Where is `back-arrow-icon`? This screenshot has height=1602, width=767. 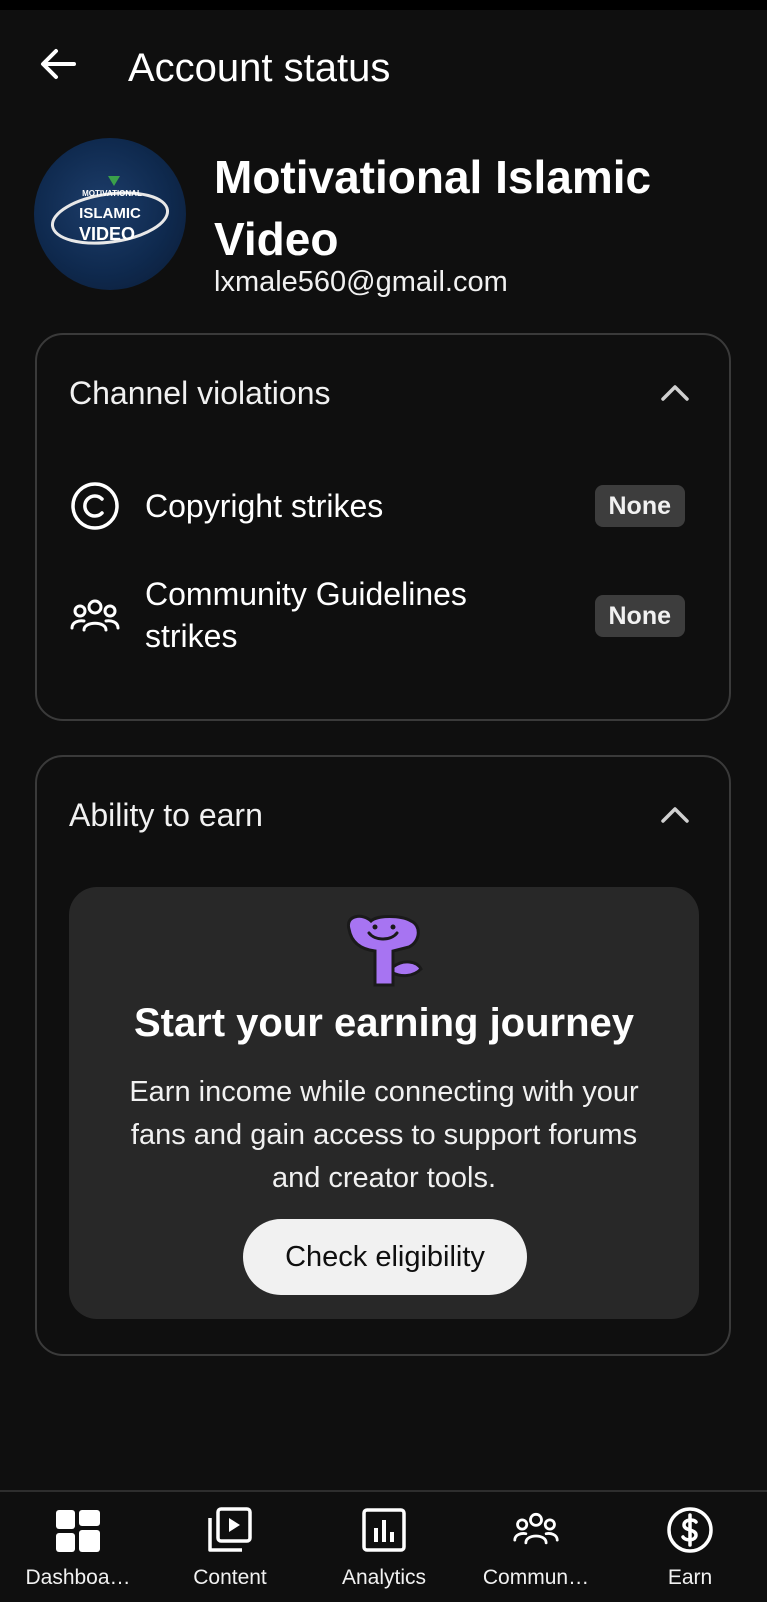
back-arrow-icon is located at coordinates (58, 64).